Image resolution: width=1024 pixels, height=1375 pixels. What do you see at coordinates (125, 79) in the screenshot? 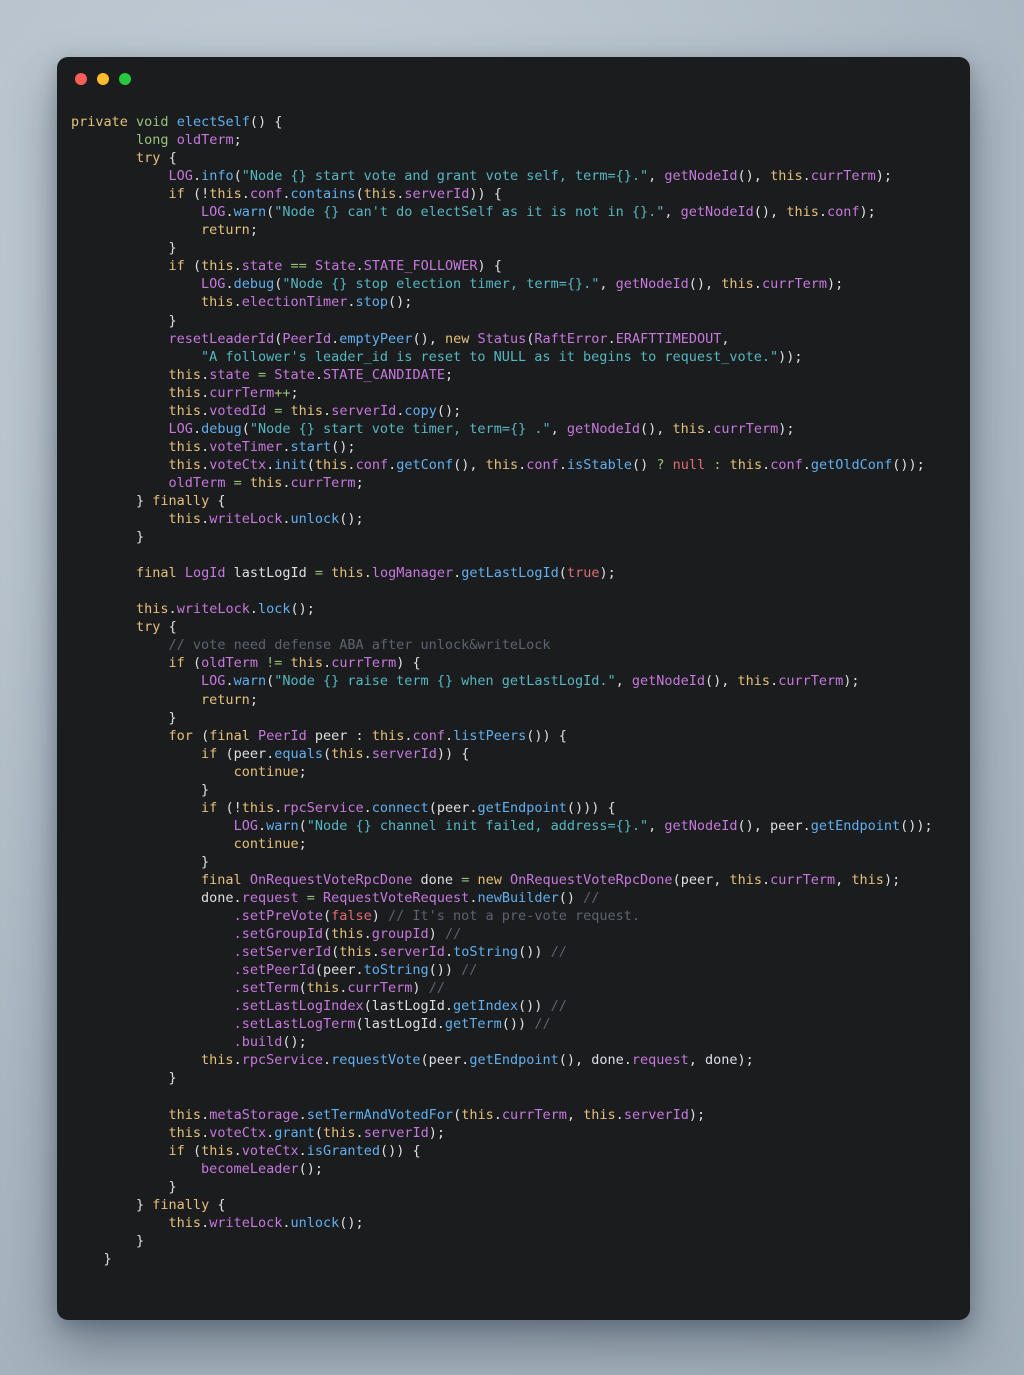
I see `maximize-button-icon` at bounding box center [125, 79].